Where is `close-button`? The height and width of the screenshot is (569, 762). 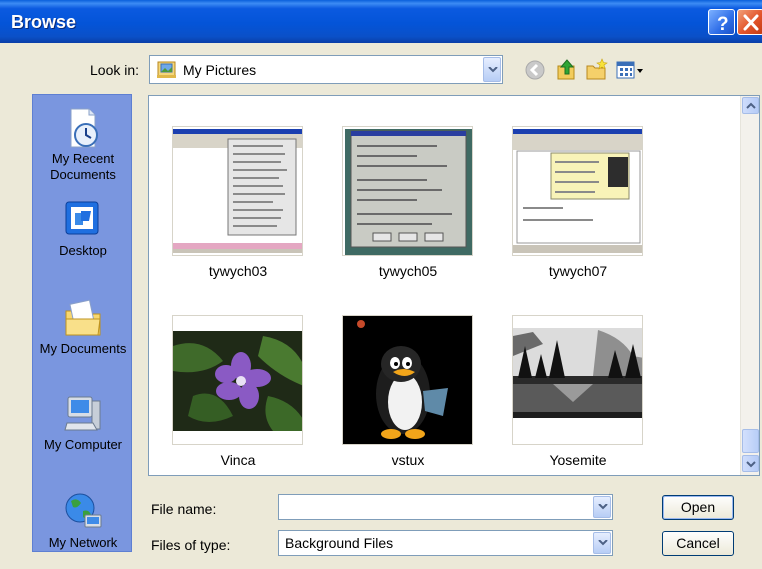
close-button is located at coordinates (749, 22).